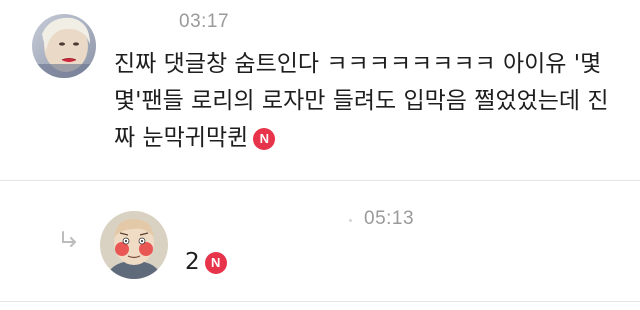  Describe the element at coordinates (192, 262) in the screenshot. I see `reply-text-content: 2` at that location.